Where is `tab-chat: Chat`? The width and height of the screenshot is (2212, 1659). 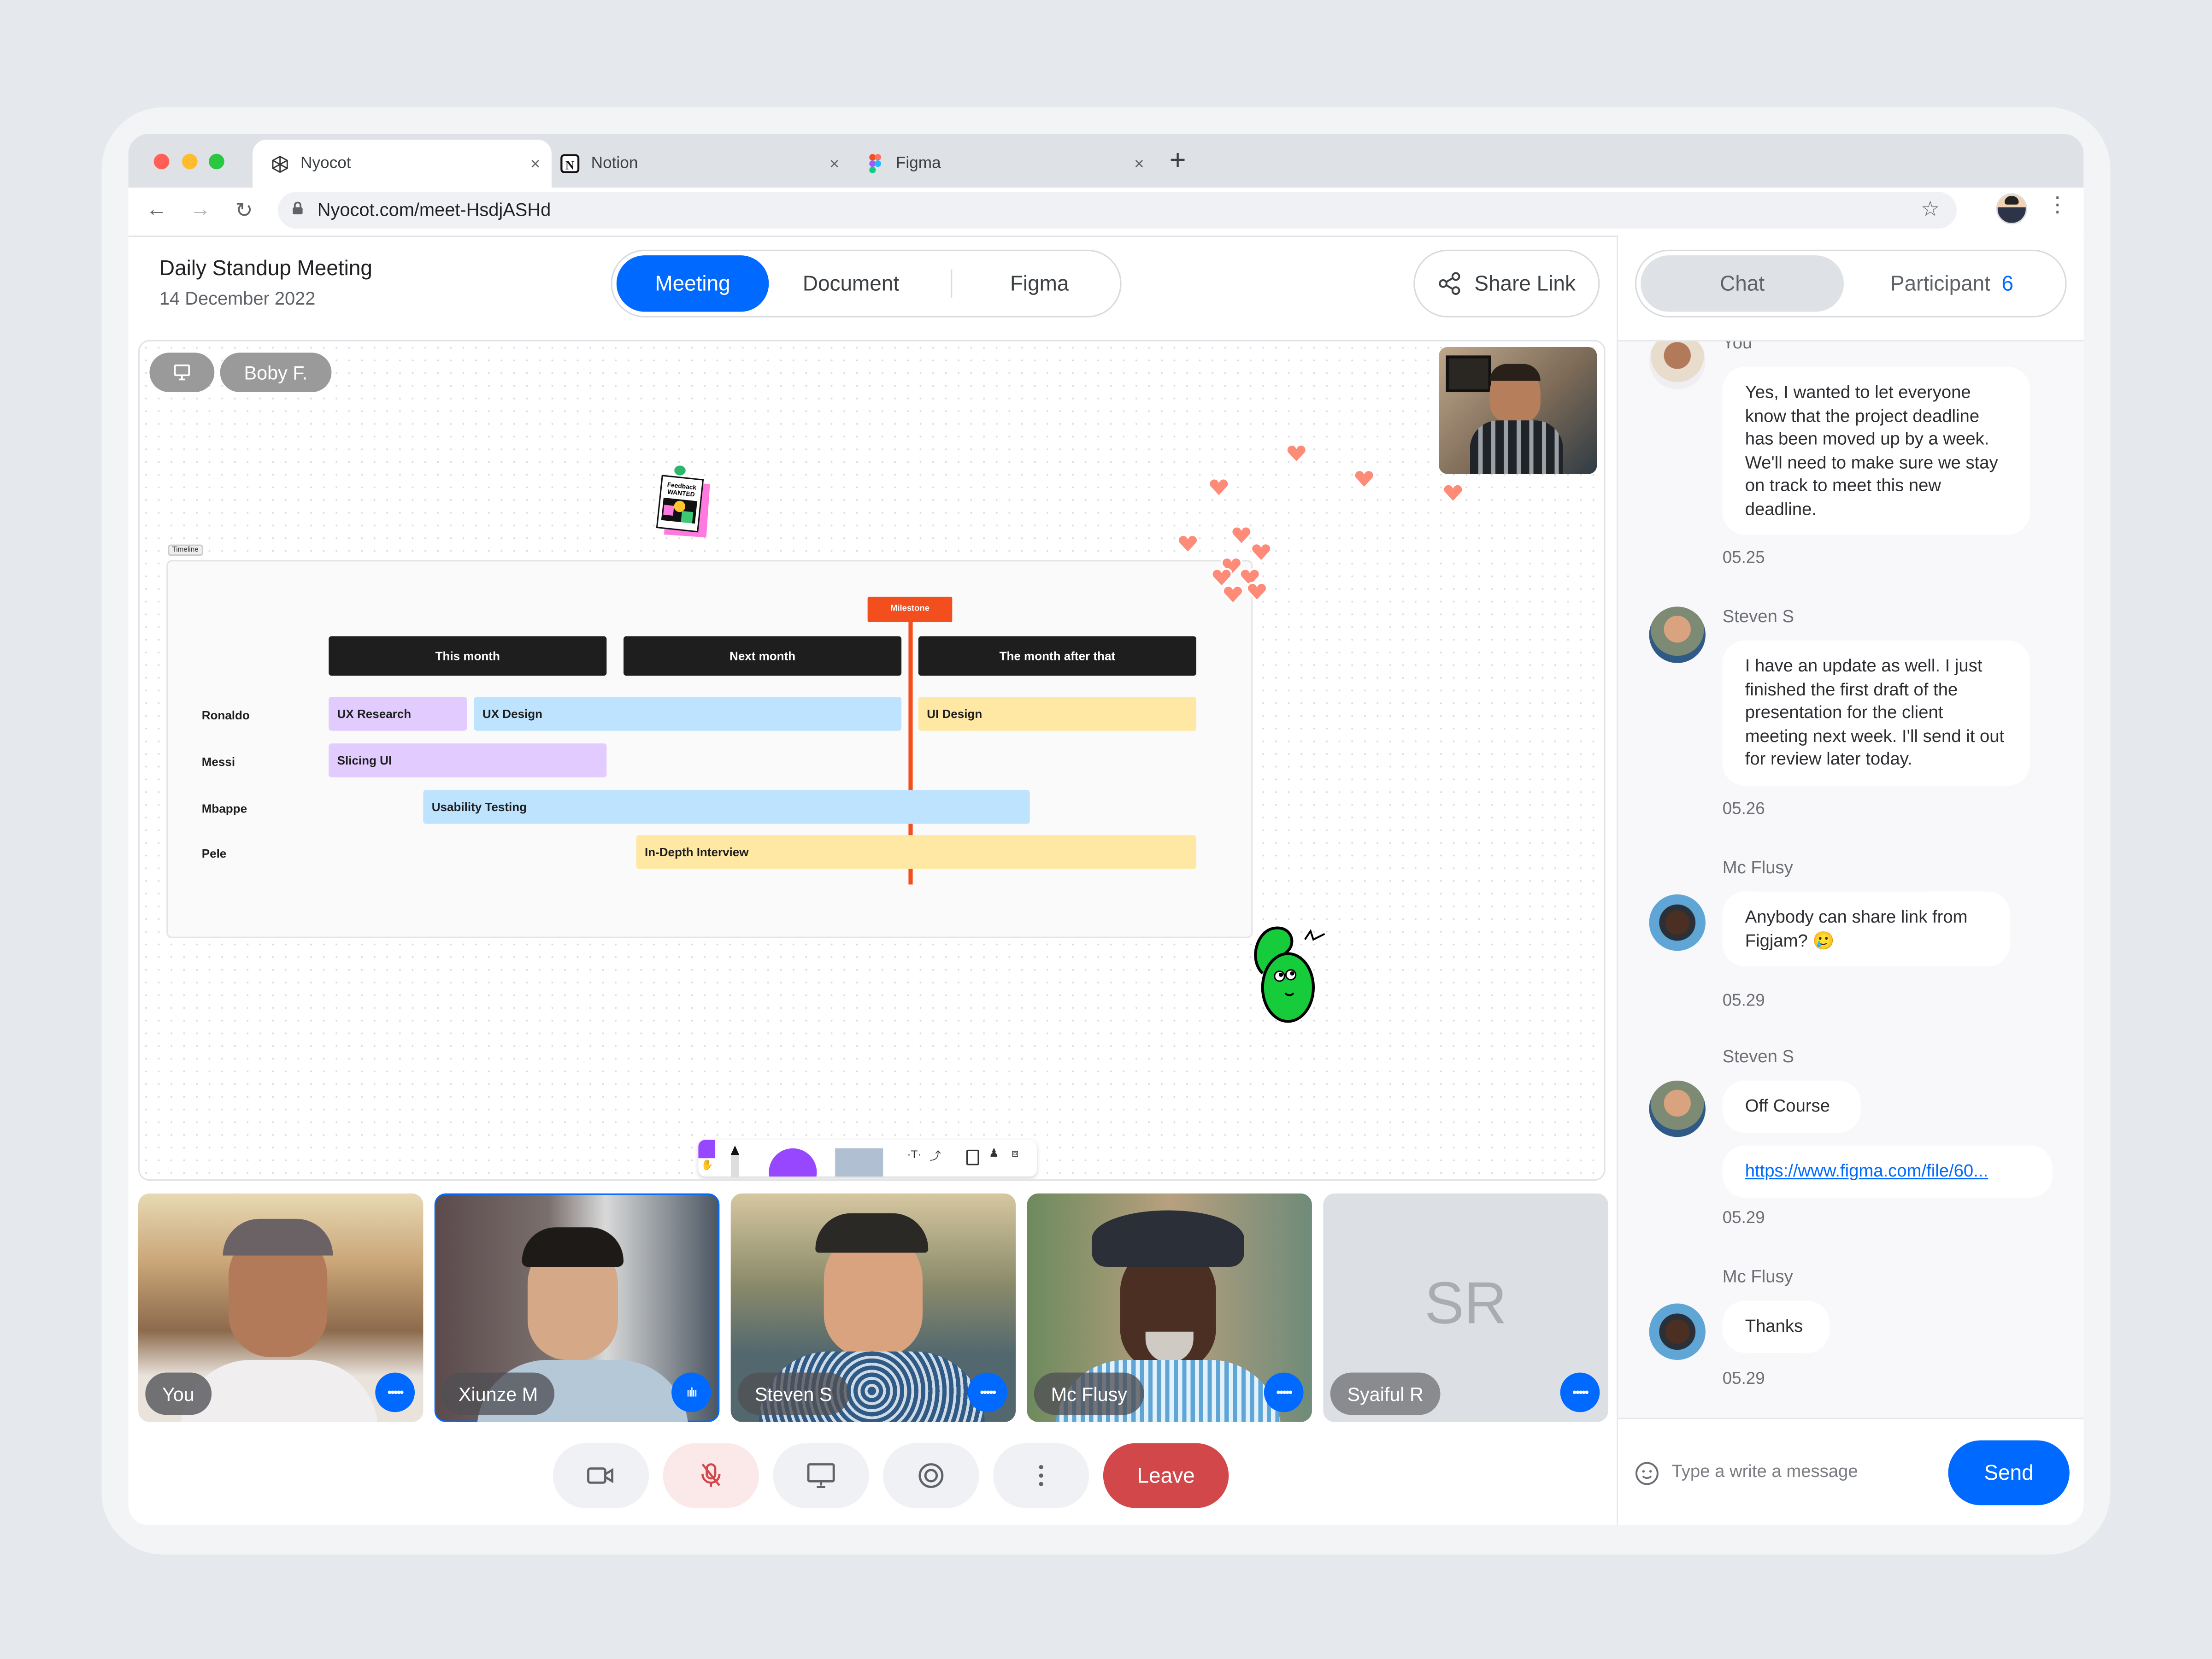
tab-chat: Chat is located at coordinates (1742, 283).